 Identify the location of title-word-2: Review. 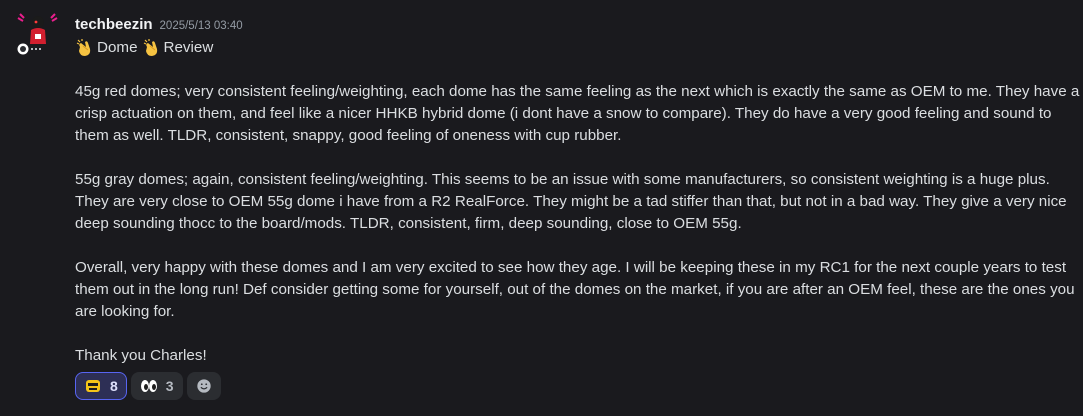
(188, 47).